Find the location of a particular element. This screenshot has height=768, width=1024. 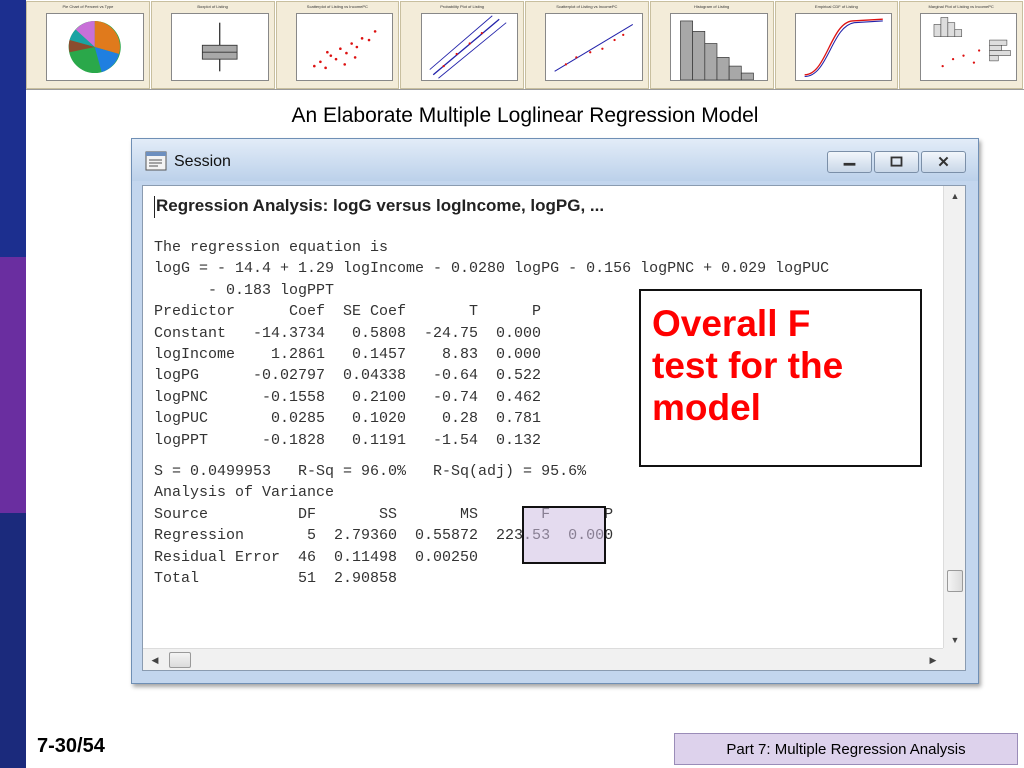

anova-row: Total 51 2.90858 is located at coordinates (276, 579).